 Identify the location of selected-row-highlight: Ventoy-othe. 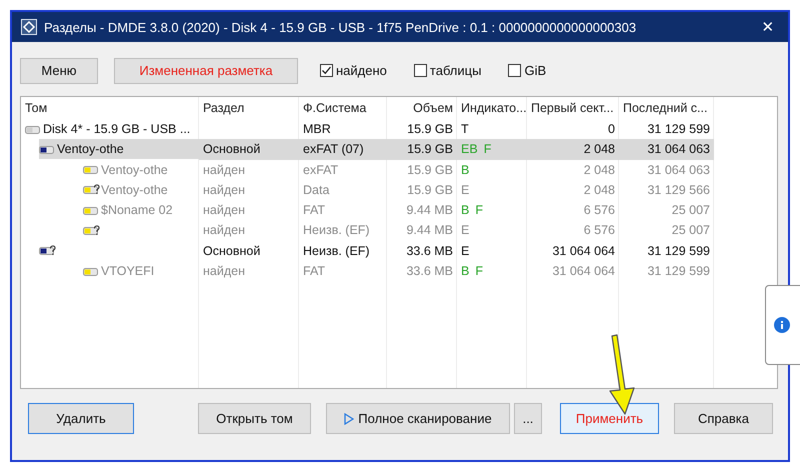
(119, 149).